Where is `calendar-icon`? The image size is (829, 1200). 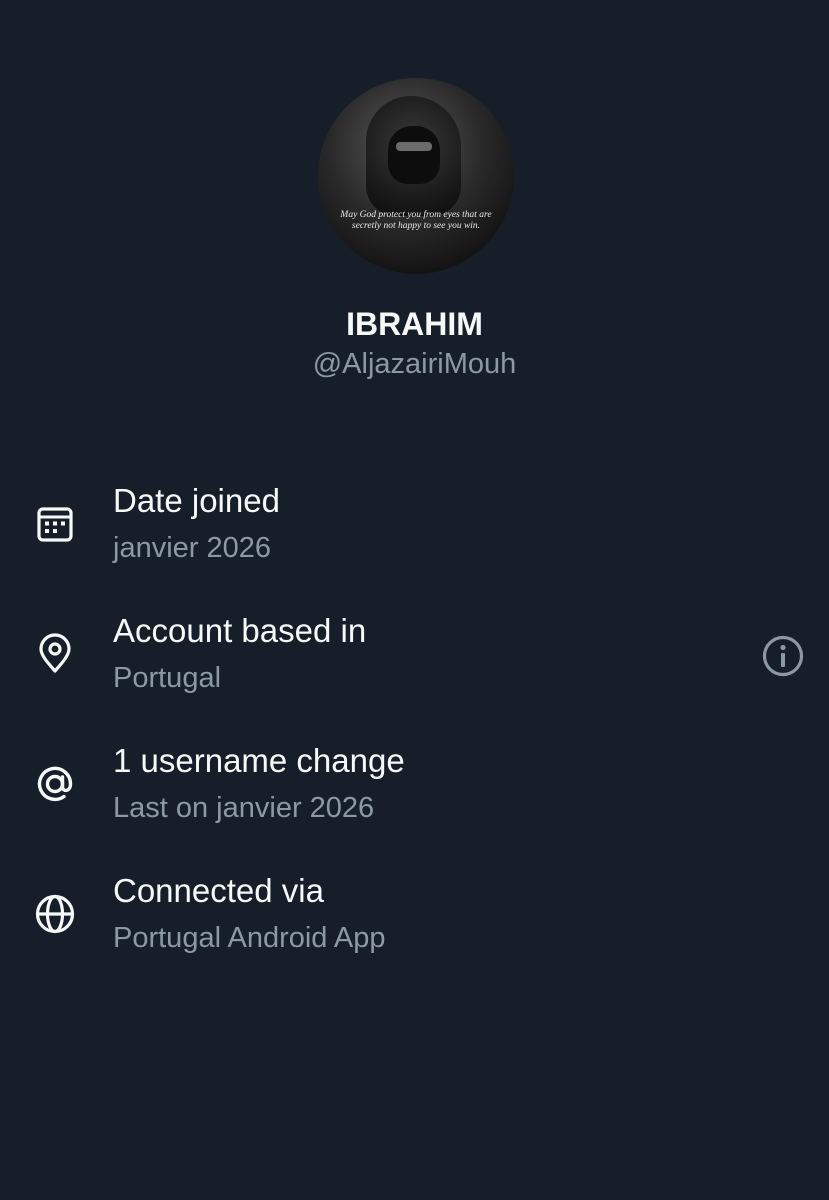
calendar-icon is located at coordinates (55, 524).